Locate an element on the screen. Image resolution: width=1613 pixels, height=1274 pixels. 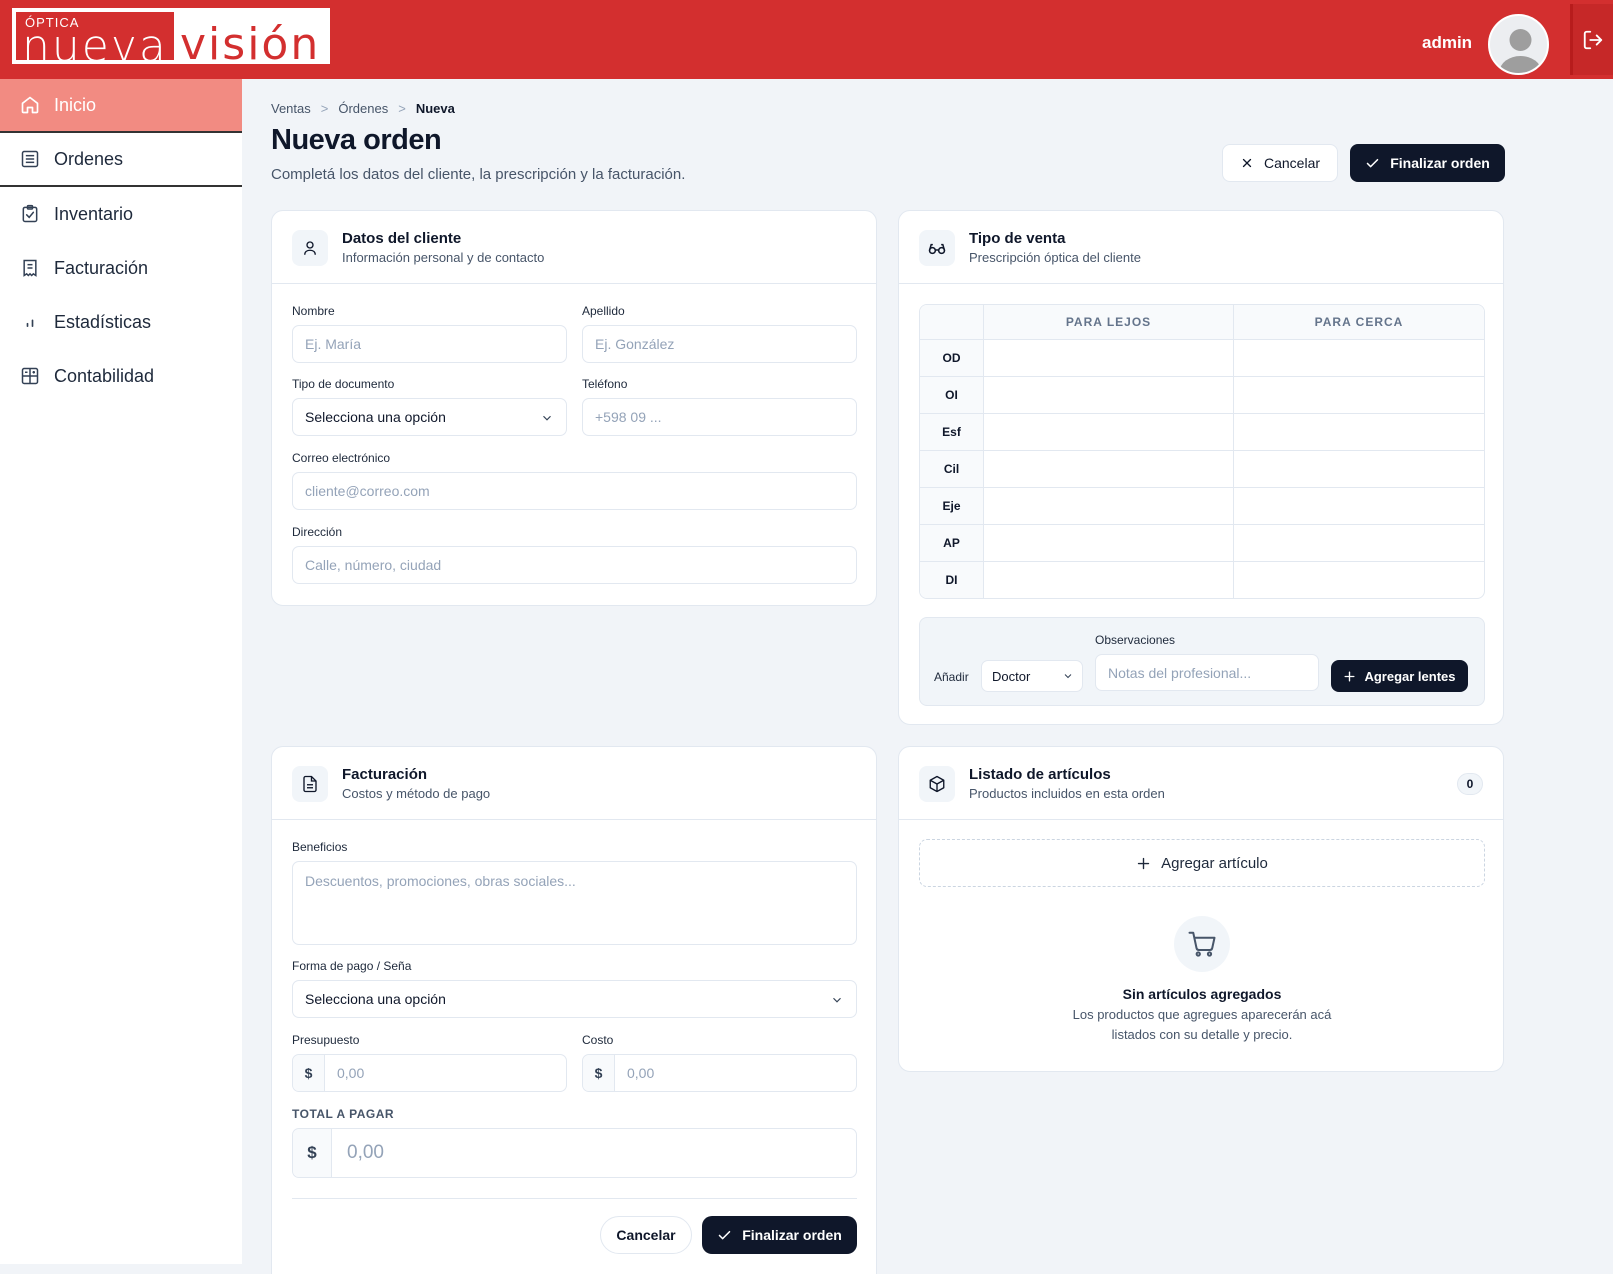
breadcrumb-ventas: Ventas is located at coordinates (291, 108).